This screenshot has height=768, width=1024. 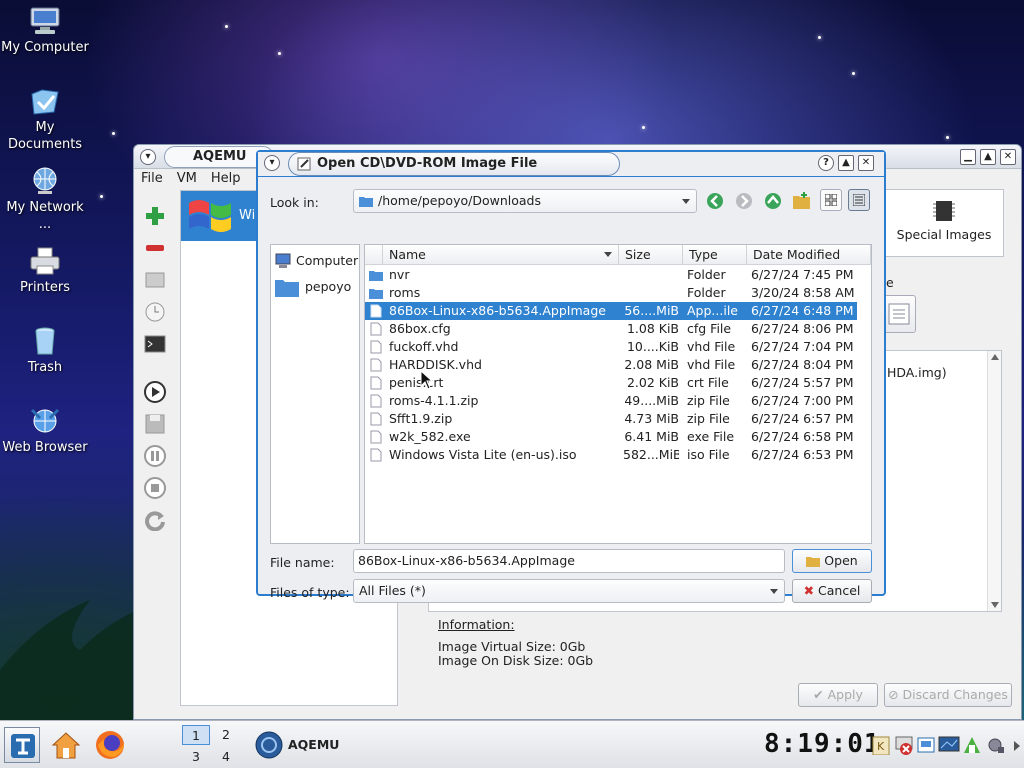 What do you see at coordinates (1017, 746) in the screenshot?
I see `tray-expand-icon` at bounding box center [1017, 746].